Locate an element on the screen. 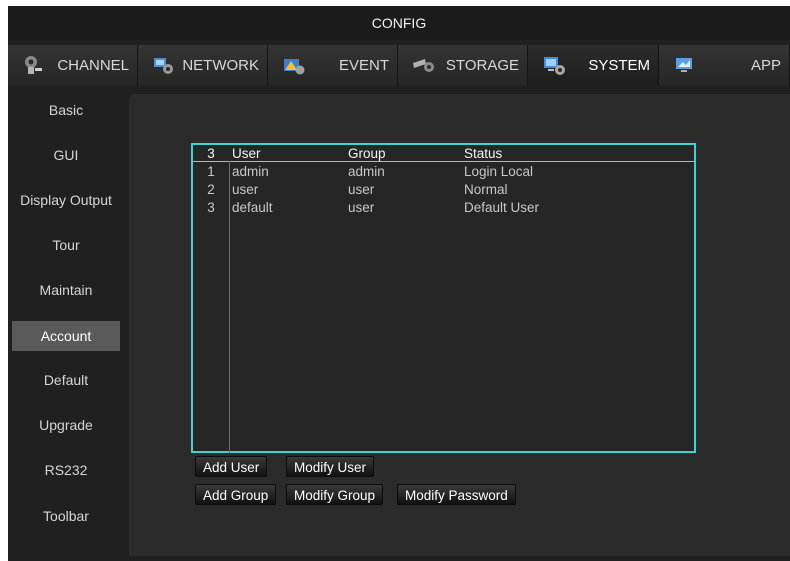 Image resolution: width=790 pixels, height=561 pixels. sidebar-item-display-output: Display Output is located at coordinates (66, 200).